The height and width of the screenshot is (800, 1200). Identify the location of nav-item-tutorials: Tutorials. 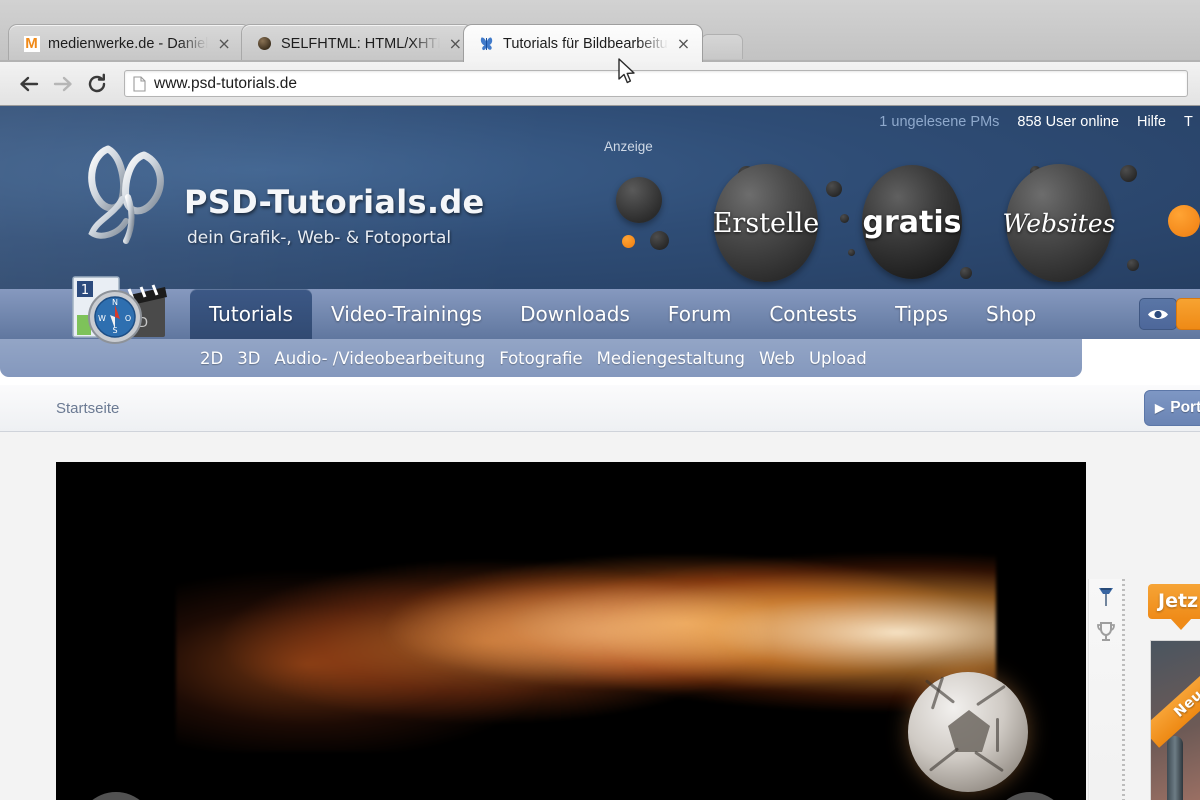
(251, 314).